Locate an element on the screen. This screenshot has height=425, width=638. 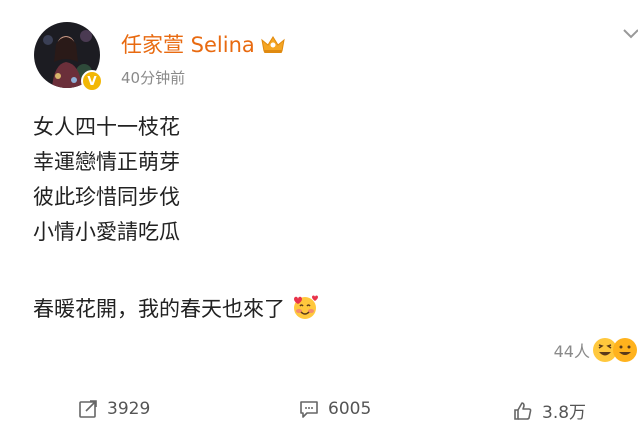
smiling-face-with-hearts-icon is located at coordinates (306, 307).